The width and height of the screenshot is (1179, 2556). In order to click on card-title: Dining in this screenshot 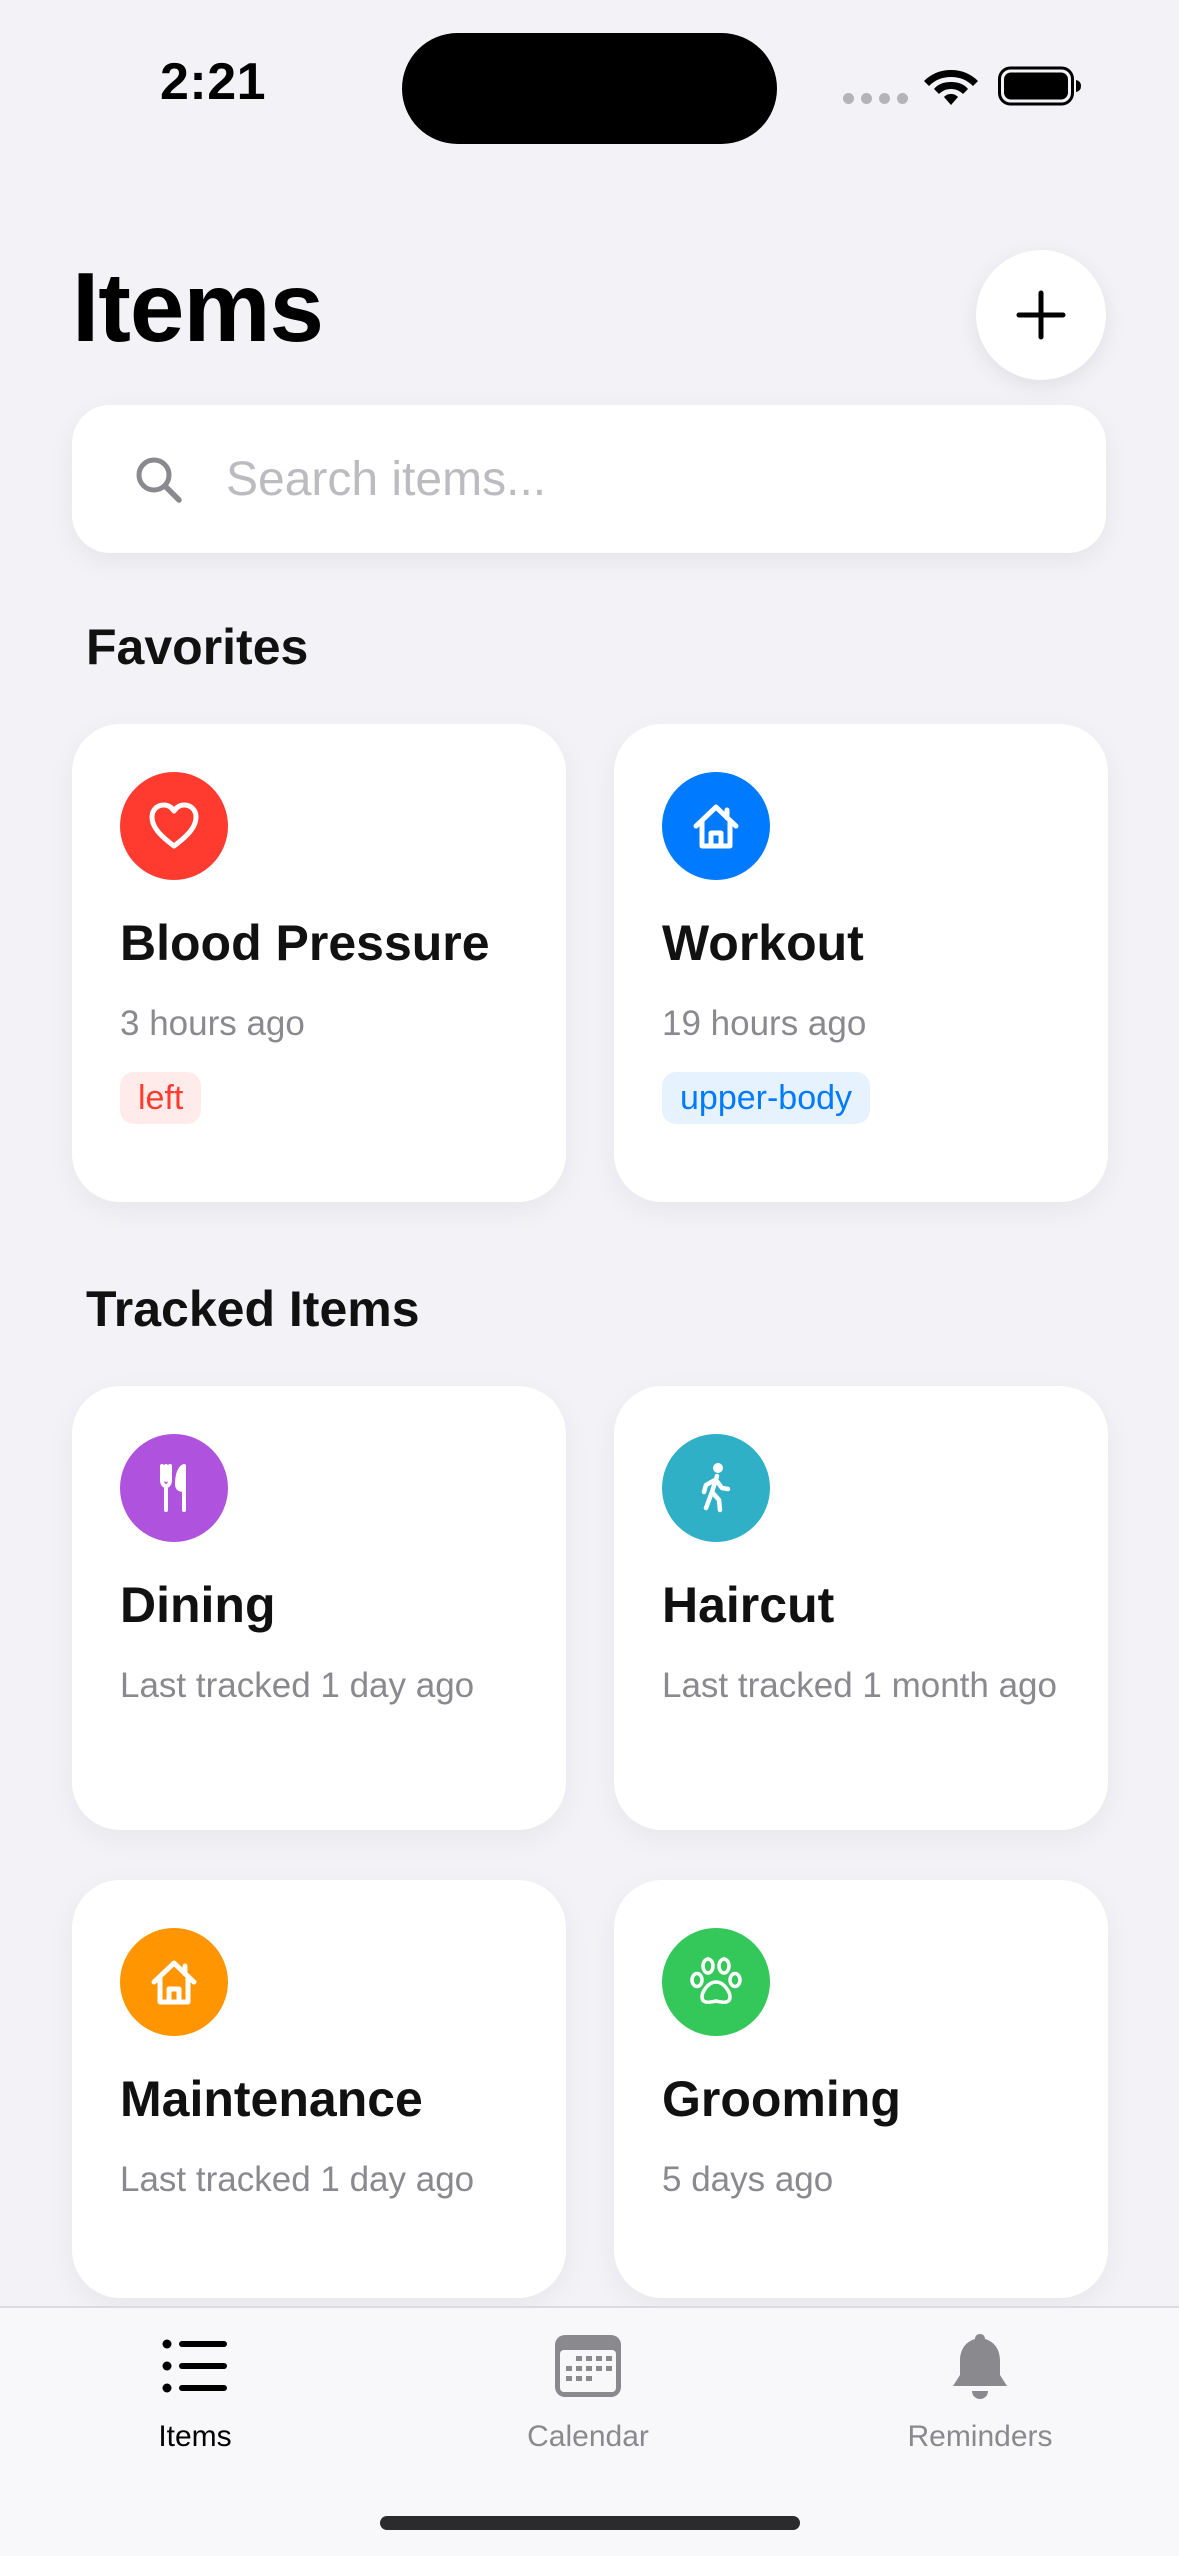, I will do `click(198, 1605)`.